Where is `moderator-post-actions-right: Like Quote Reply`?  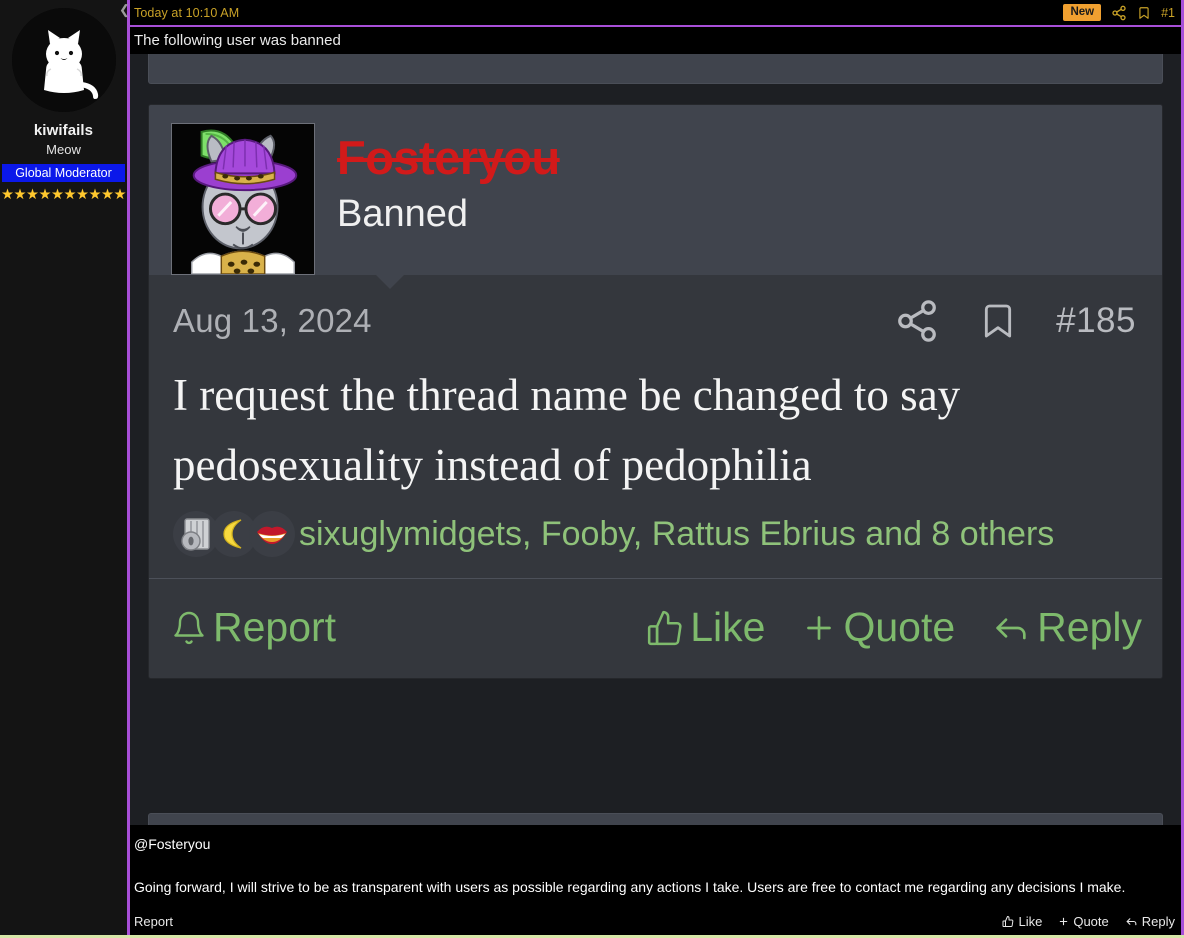
moderator-post-actions-right: Like Quote Reply is located at coordinates (1088, 921).